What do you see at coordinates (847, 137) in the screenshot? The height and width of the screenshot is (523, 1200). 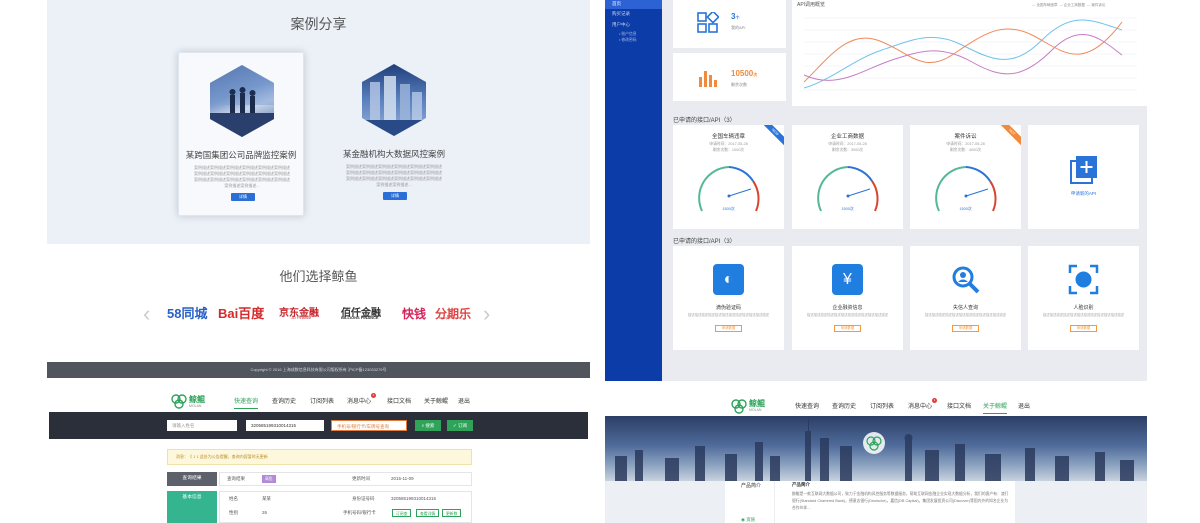 I see `api-title: 企业工商数据` at bounding box center [847, 137].